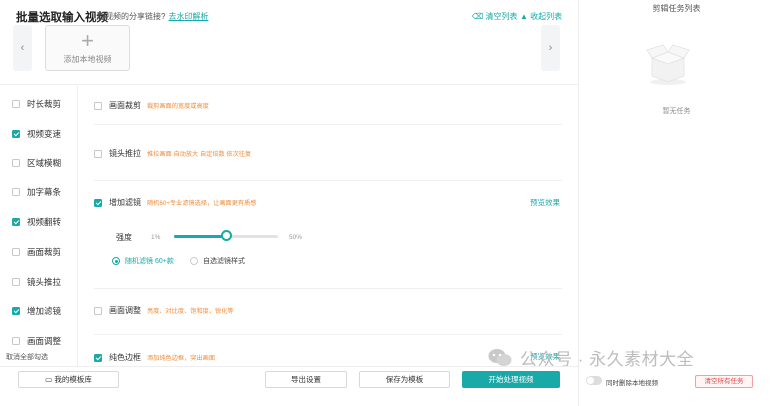 The width and height of the screenshot is (775, 406). Describe the element at coordinates (511, 379) in the screenshot. I see `start-processing-button: 开始处理视频` at that location.